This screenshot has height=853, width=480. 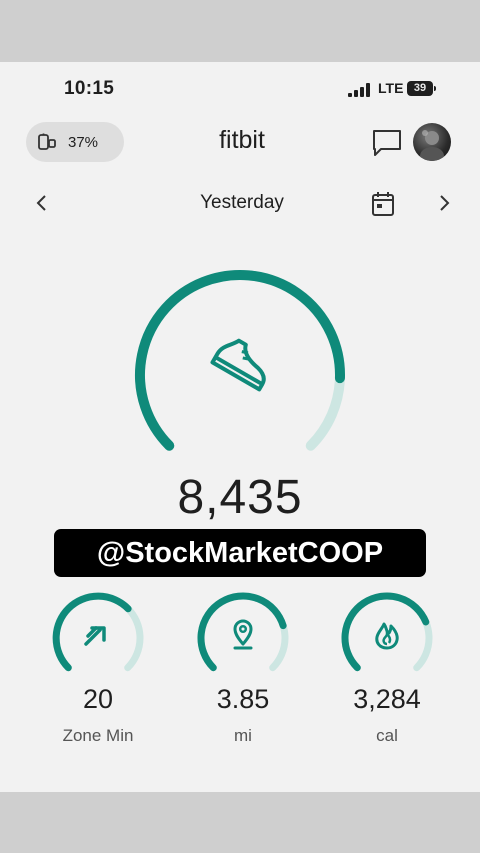 I want to click on steps-ring-progress, so click(x=240, y=360).